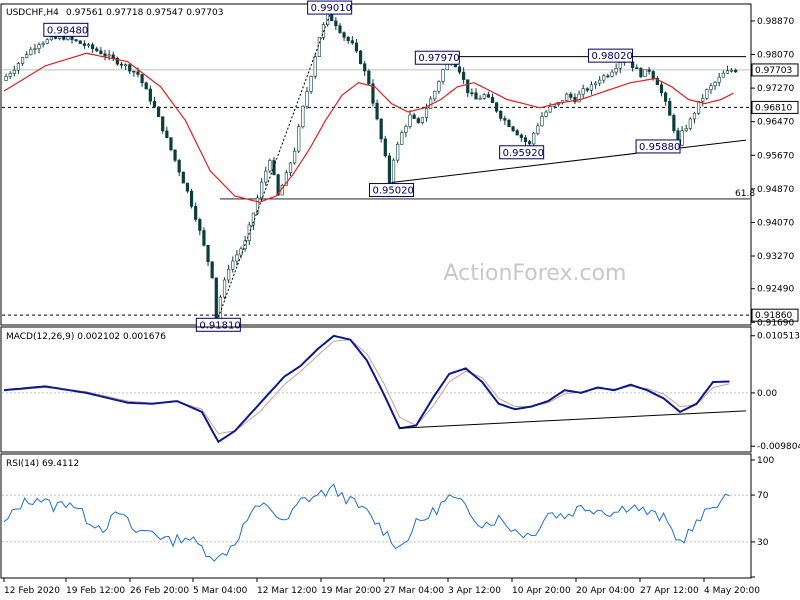 The height and width of the screenshot is (600, 800). I want to click on chart-ohlc: 0.97561 0.97718 0.97547 0.97703, so click(144, 13).